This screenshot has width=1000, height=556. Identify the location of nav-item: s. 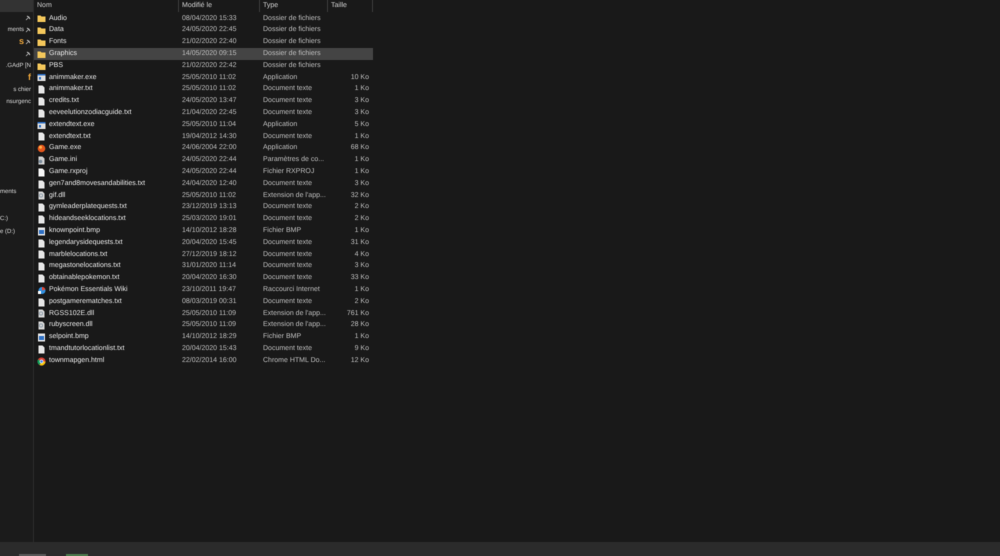
(16, 42).